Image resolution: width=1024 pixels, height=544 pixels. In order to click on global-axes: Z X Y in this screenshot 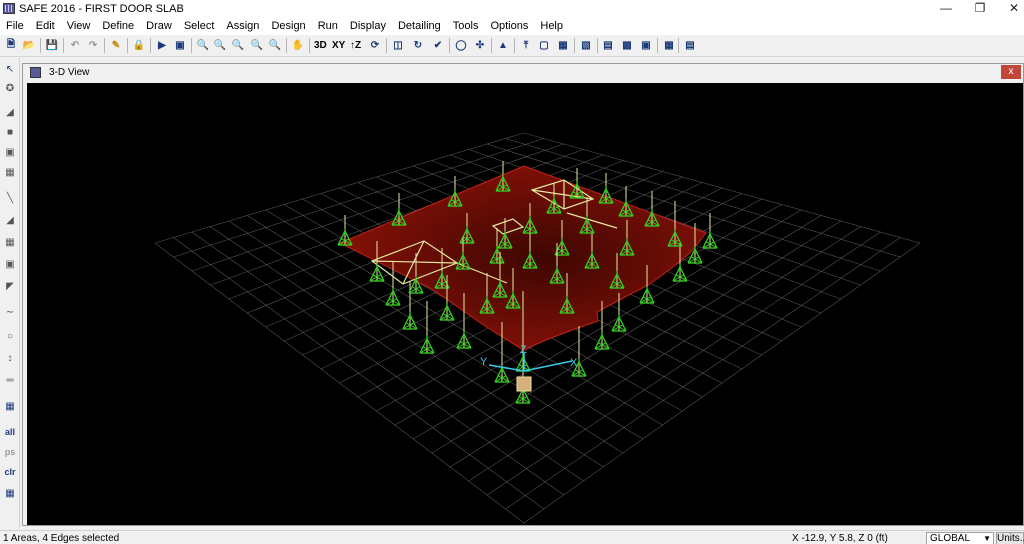, I will do `click(529, 368)`.